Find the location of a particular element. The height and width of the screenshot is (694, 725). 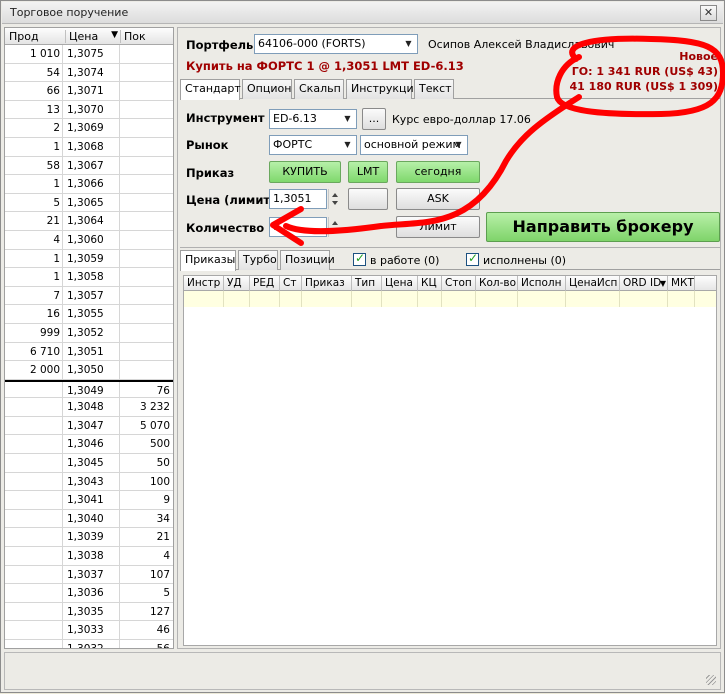

book-buy-cell: 500 is located at coordinates (146, 444).